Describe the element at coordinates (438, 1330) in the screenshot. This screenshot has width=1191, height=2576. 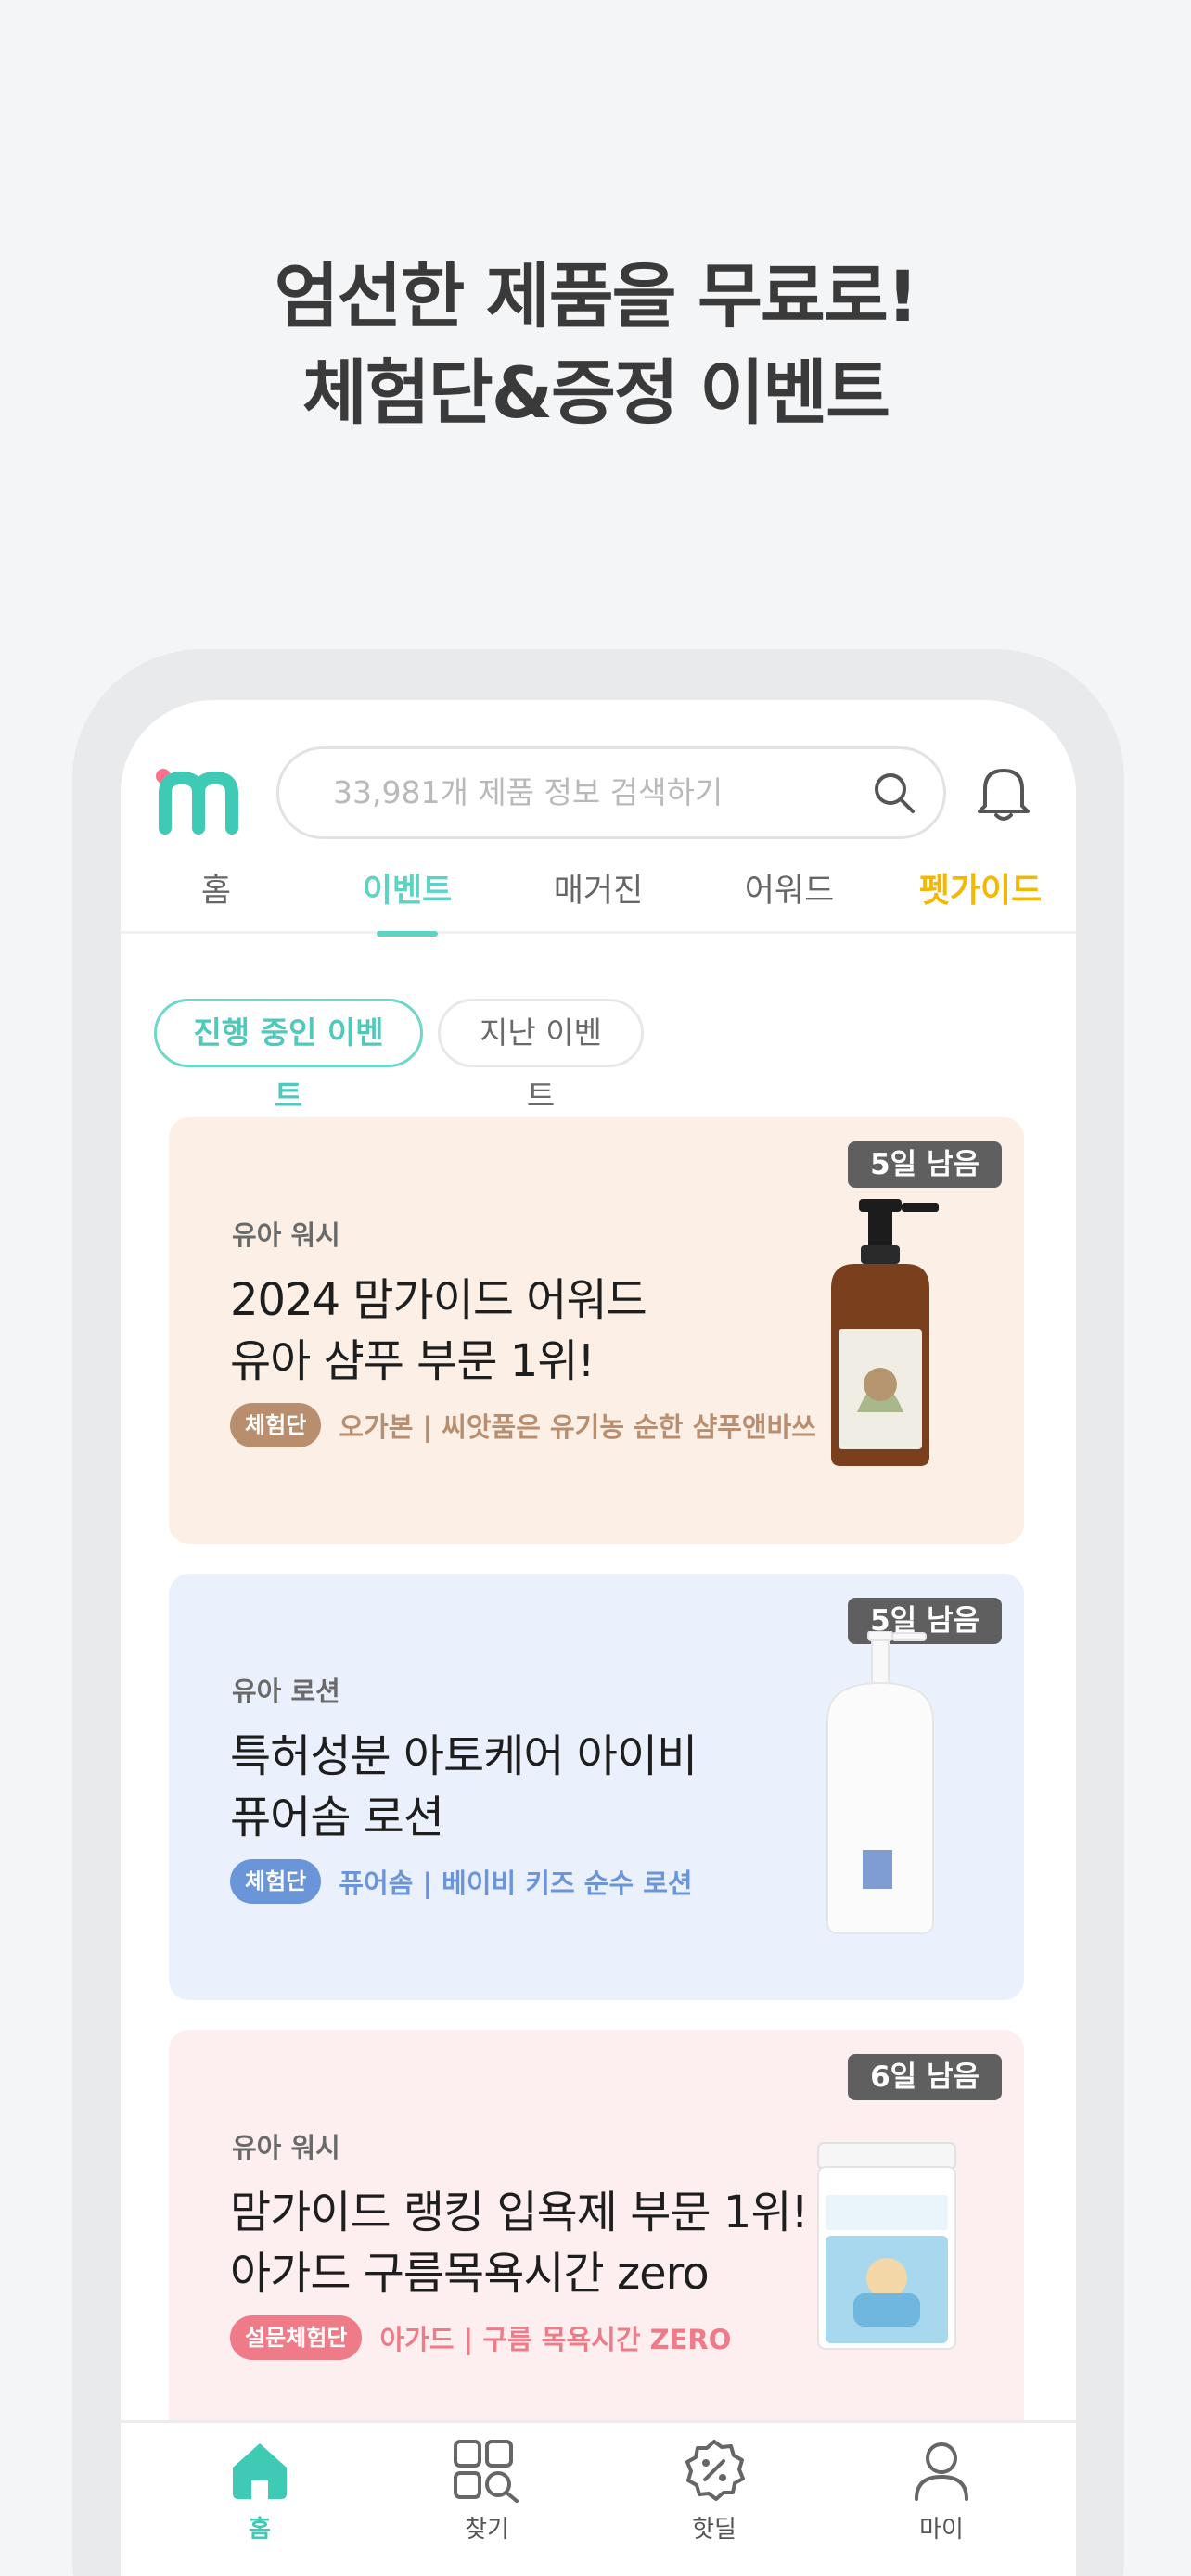
I see `event-title: 2024 맘가이드 어워드 유아 샴푸 부문 1위!` at that location.